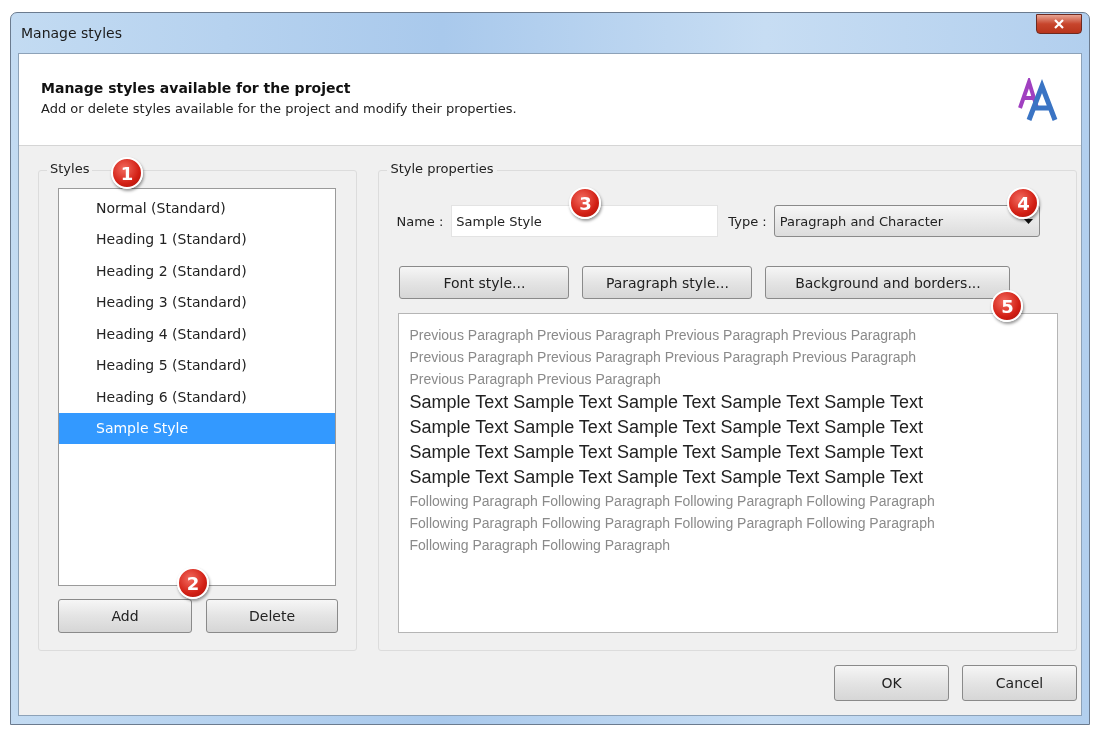 Image resolution: width=1094 pixels, height=733 pixels. Describe the element at coordinates (193, 583) in the screenshot. I see `callout-badge: 2` at that location.